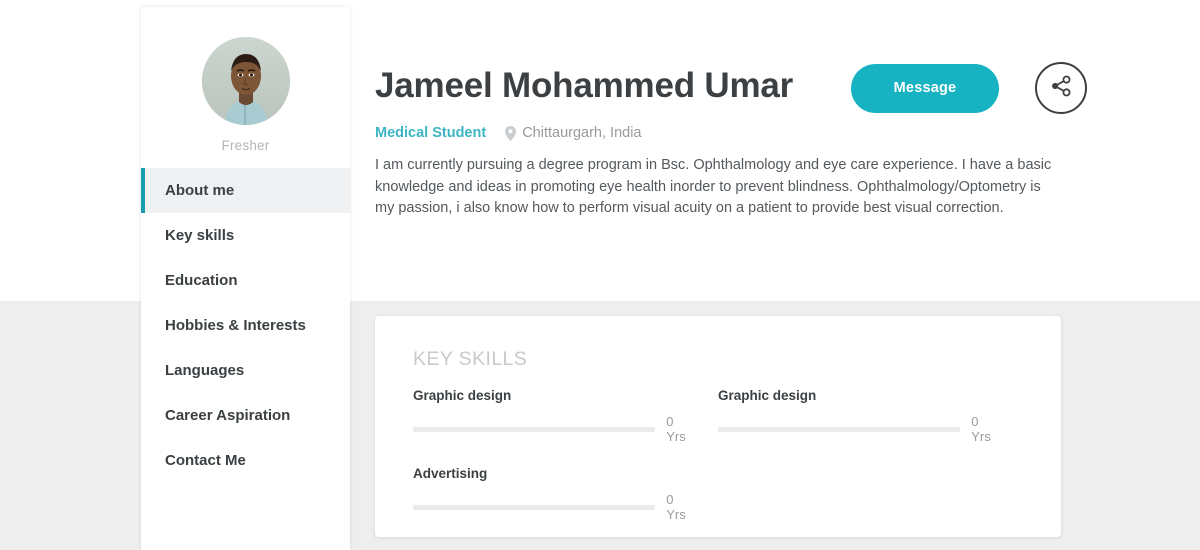 The image size is (1200, 550). What do you see at coordinates (431, 133) in the screenshot?
I see `profile-role: Medical Student` at bounding box center [431, 133].